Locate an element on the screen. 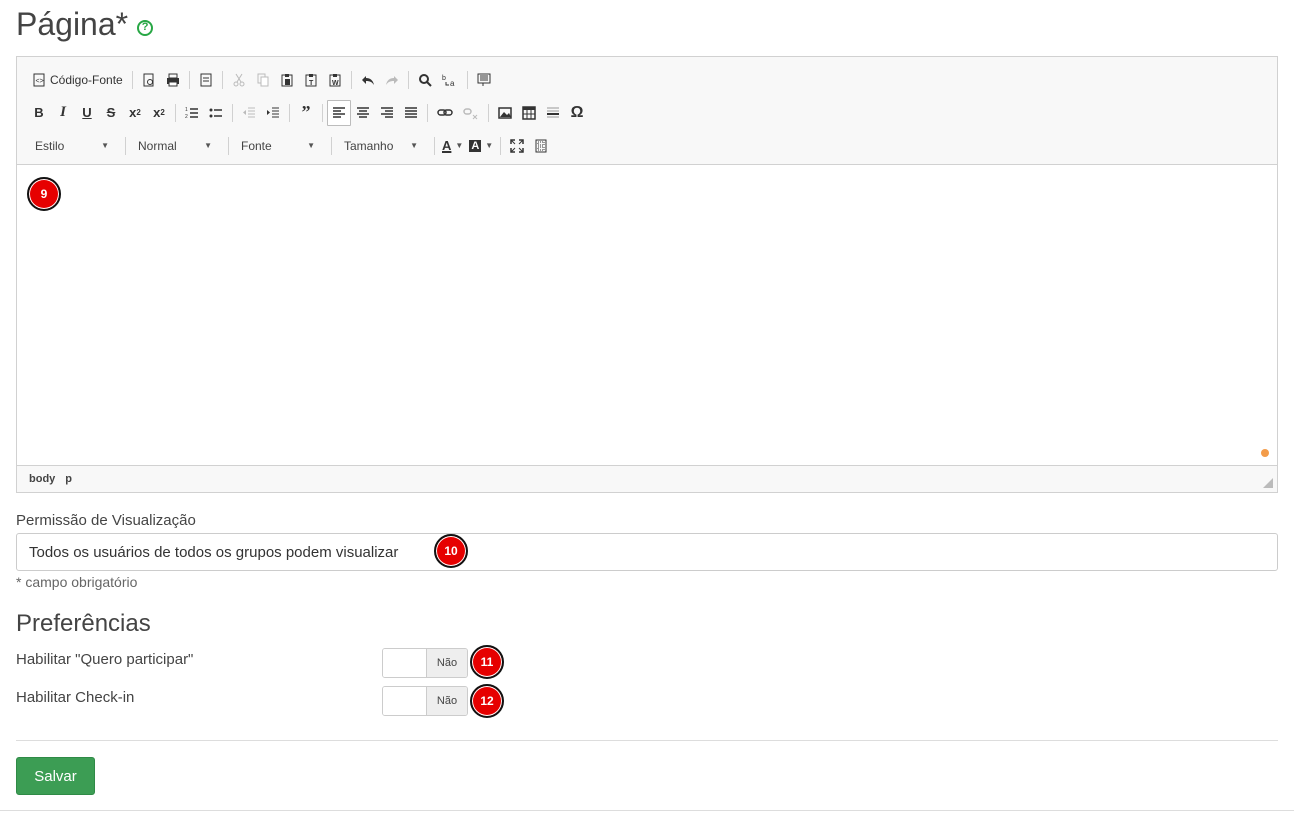 The height and width of the screenshot is (813, 1294). background-color-button: A ▼ is located at coordinates (481, 145).